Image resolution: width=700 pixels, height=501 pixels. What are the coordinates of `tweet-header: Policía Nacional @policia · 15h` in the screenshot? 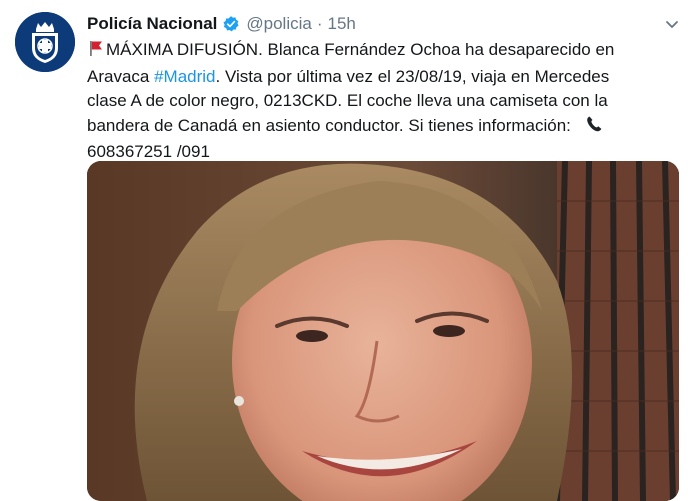 It's located at (221, 24).